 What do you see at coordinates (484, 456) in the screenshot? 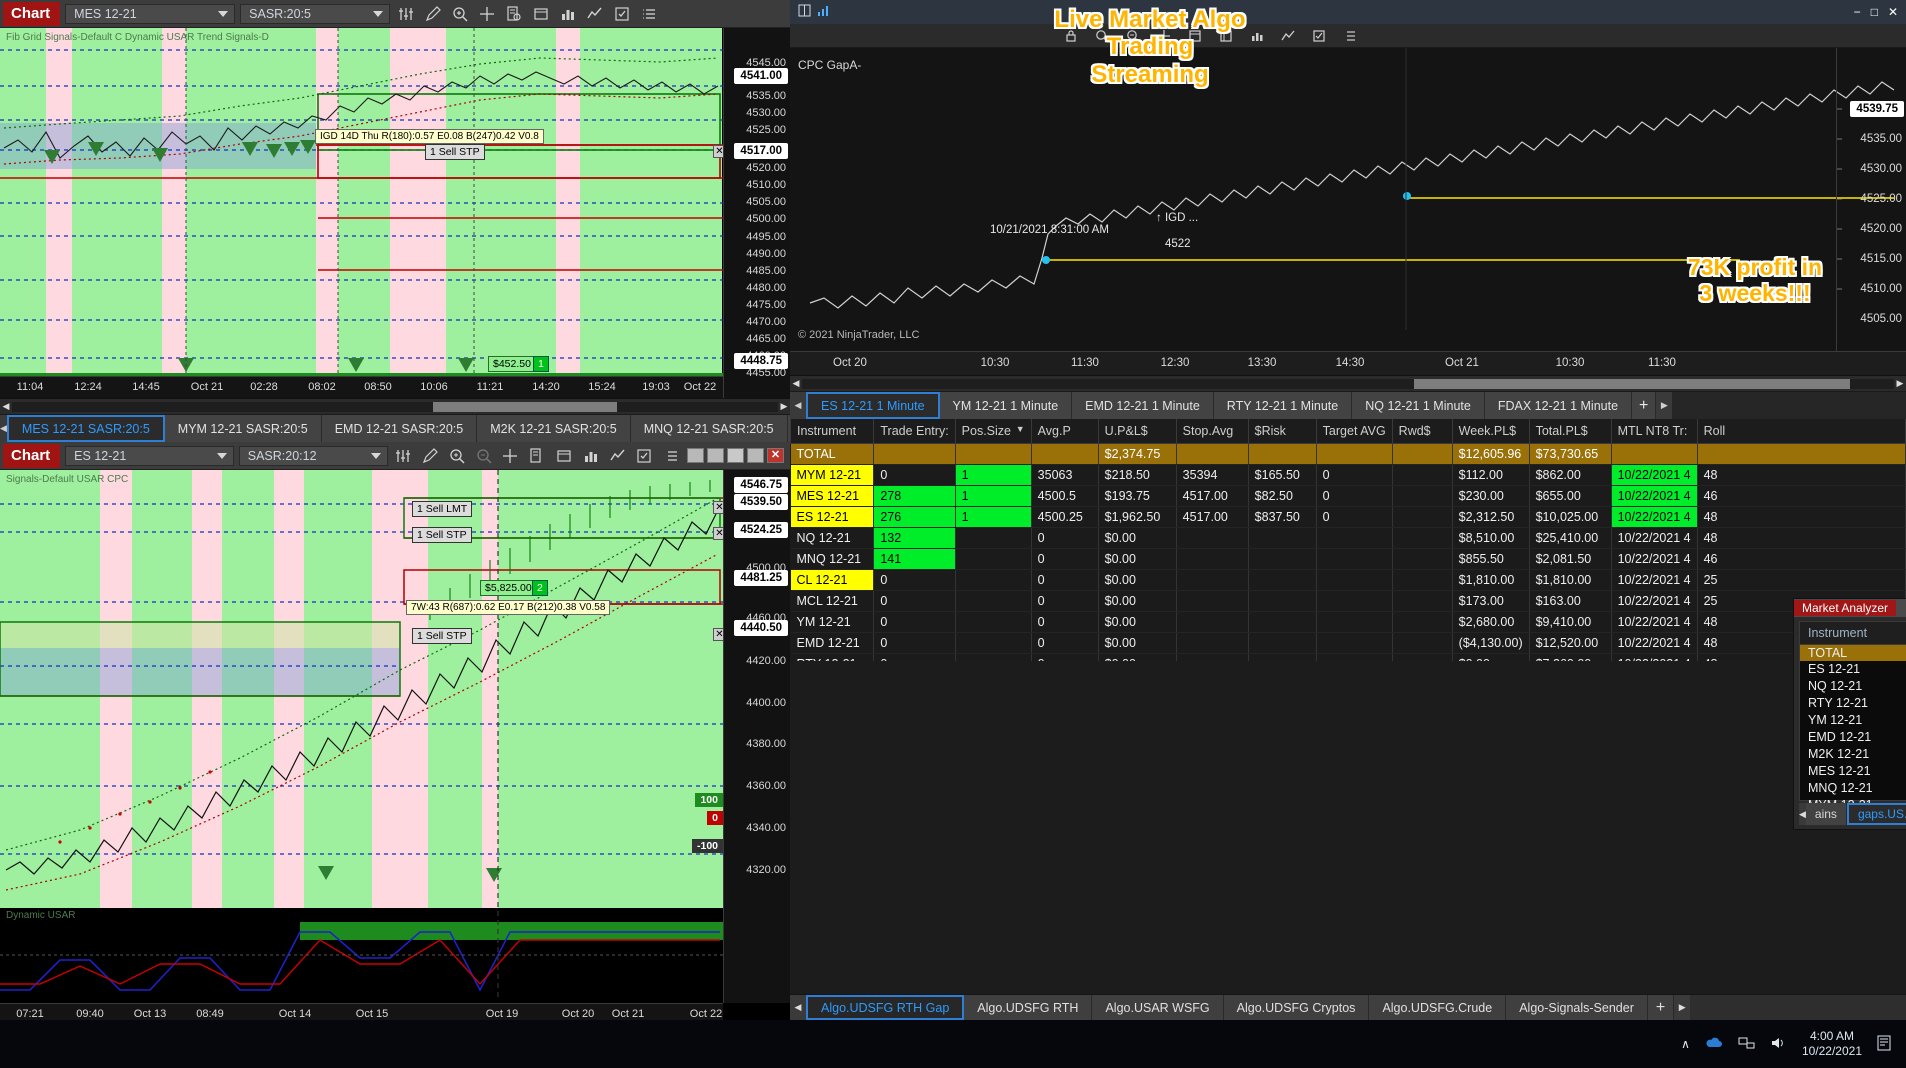
I see `zoom-out-icon` at bounding box center [484, 456].